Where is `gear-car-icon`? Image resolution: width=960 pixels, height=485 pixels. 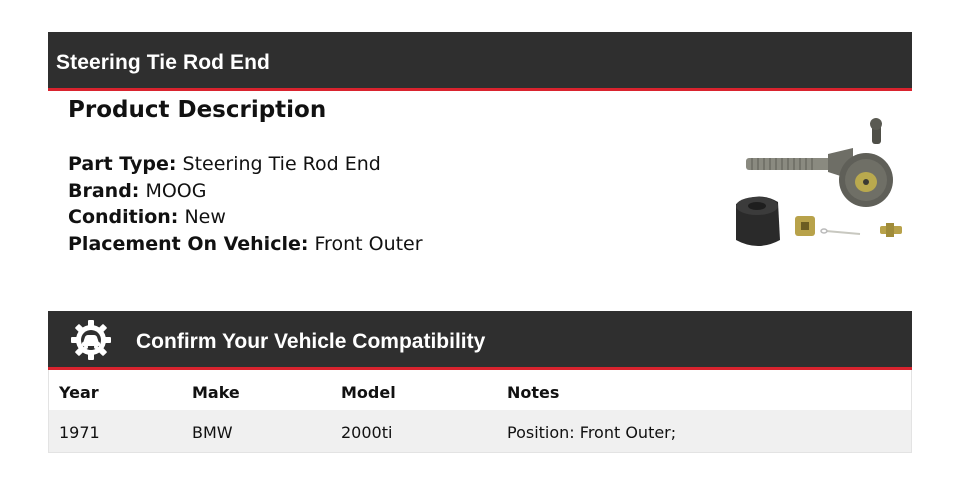 gear-car-icon is located at coordinates (91, 340).